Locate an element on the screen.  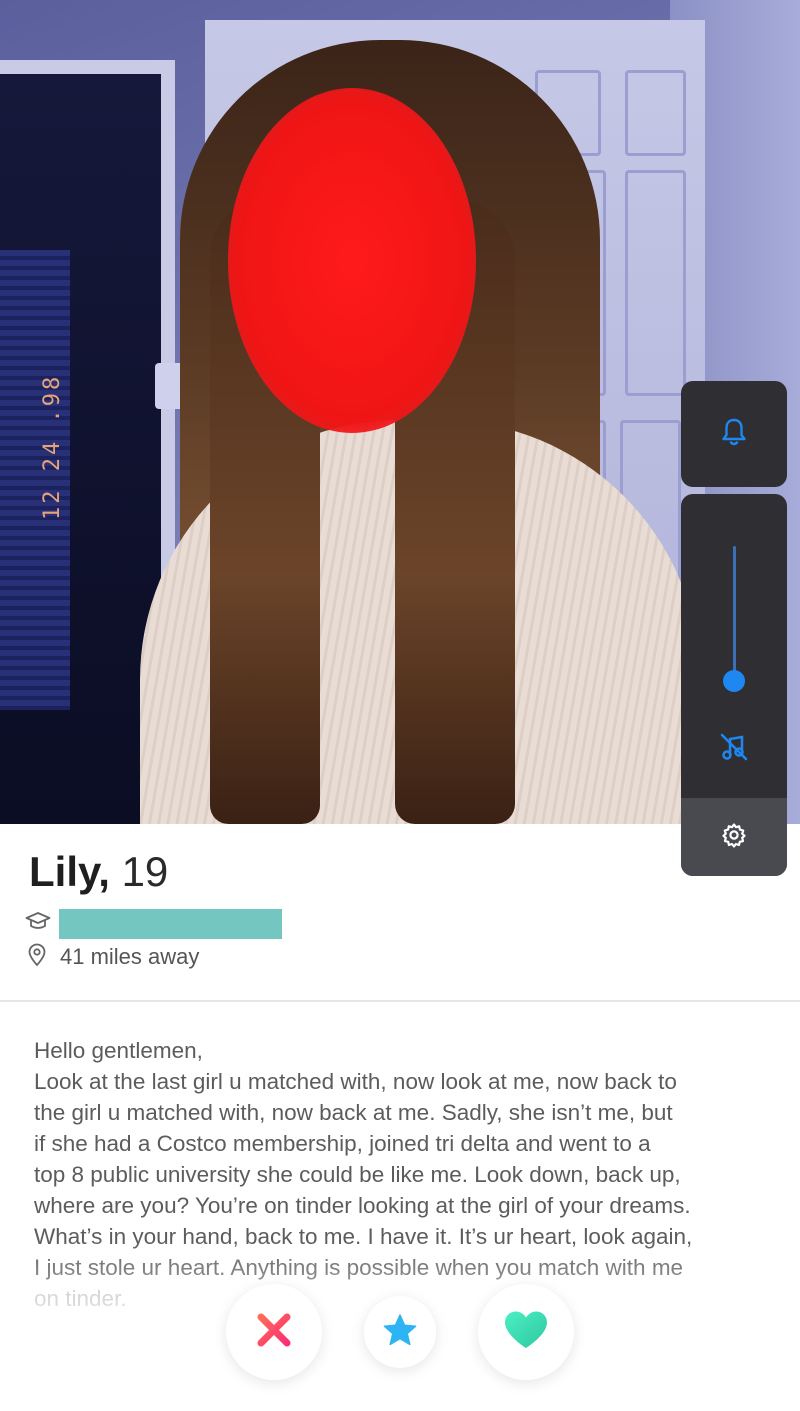
distance-row: 41 miles away is located at coordinates (112, 957).